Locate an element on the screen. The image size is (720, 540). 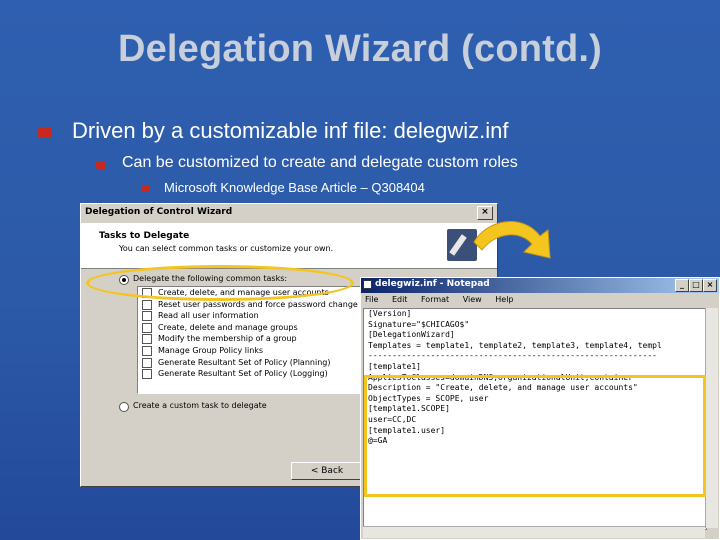
header-title: Tasks to Delegate is located at coordinates (144, 236).